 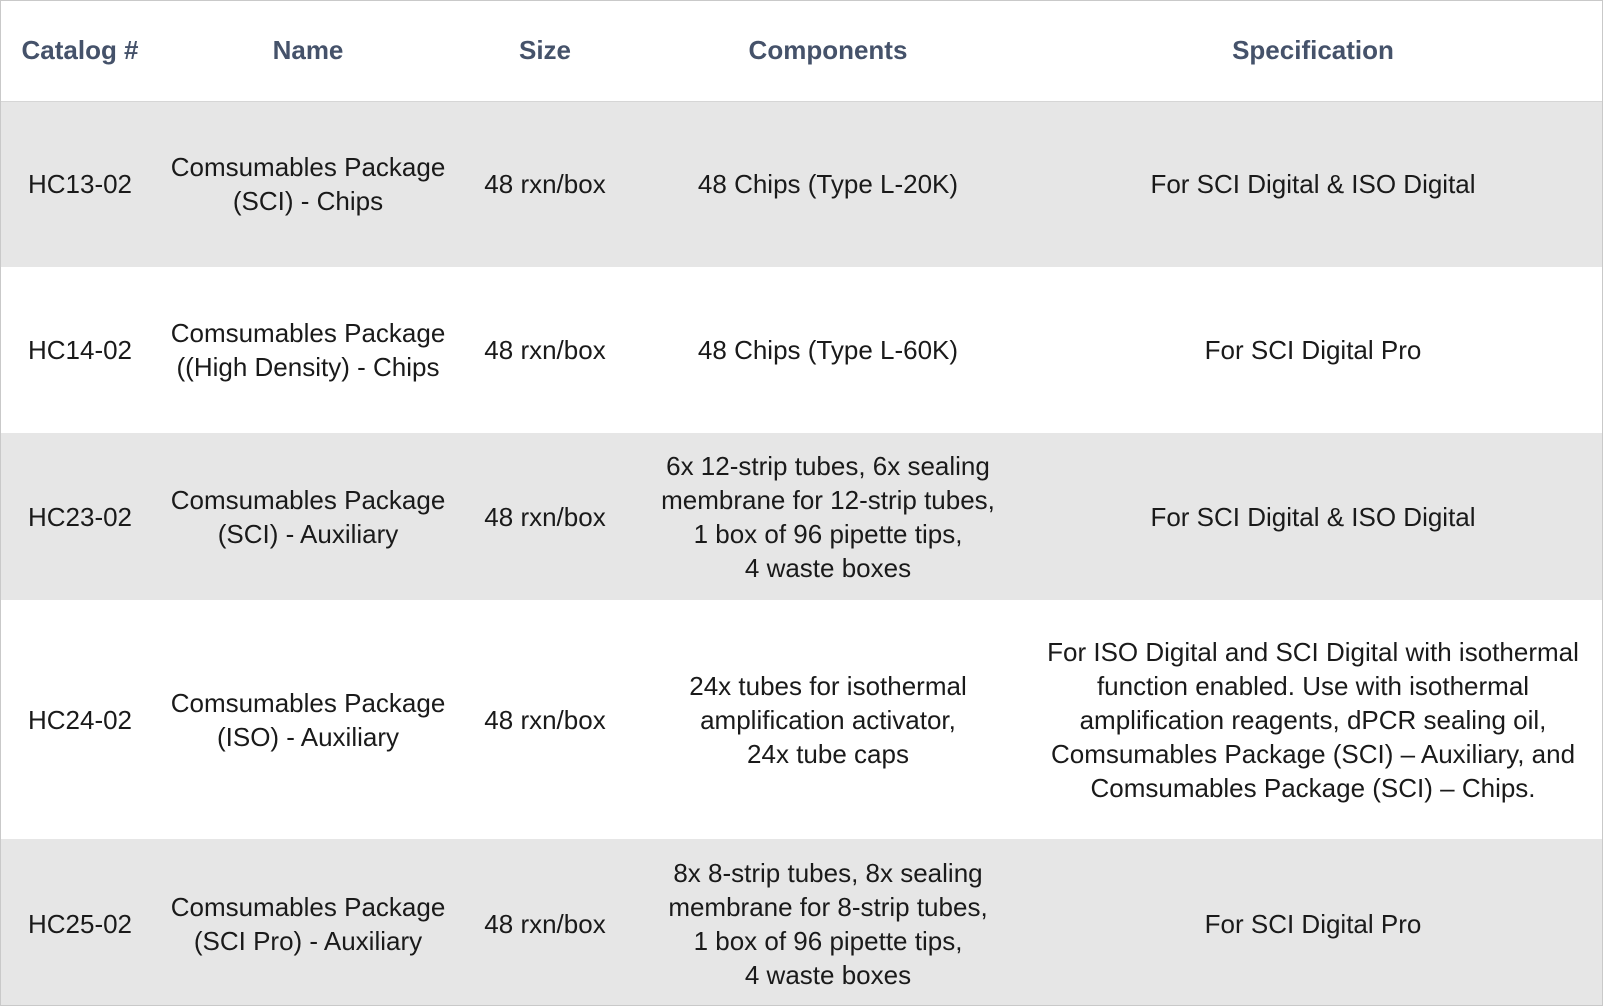 I want to click on cell-name-text: Comsumables Package (ISO) - Auxiliary, so click(x=308, y=719).